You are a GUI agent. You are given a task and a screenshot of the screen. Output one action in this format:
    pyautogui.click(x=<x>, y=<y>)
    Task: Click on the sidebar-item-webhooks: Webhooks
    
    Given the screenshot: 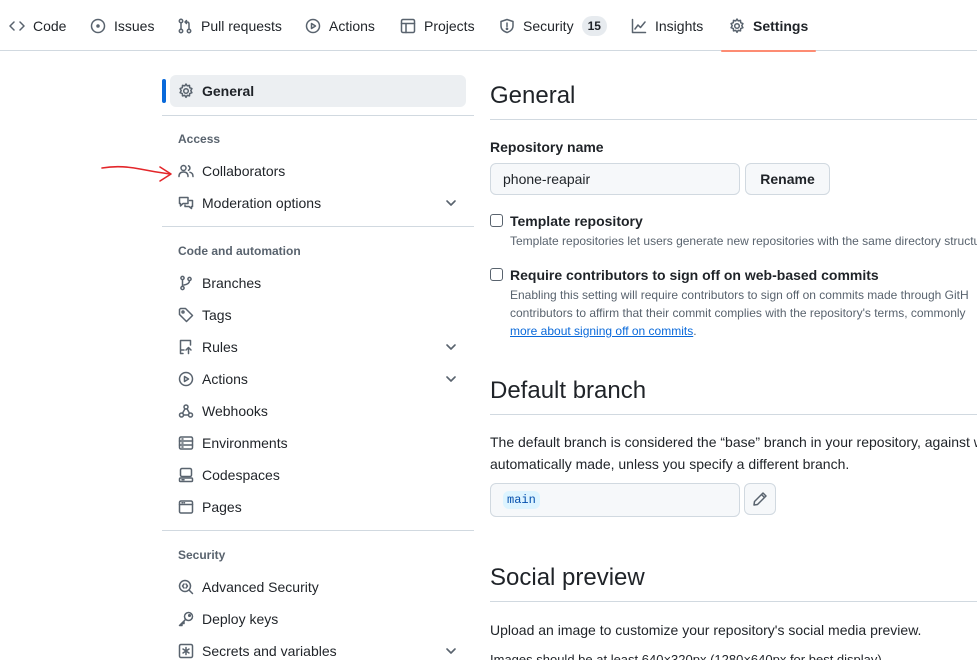 What is the action you would take?
    pyautogui.click(x=318, y=411)
    